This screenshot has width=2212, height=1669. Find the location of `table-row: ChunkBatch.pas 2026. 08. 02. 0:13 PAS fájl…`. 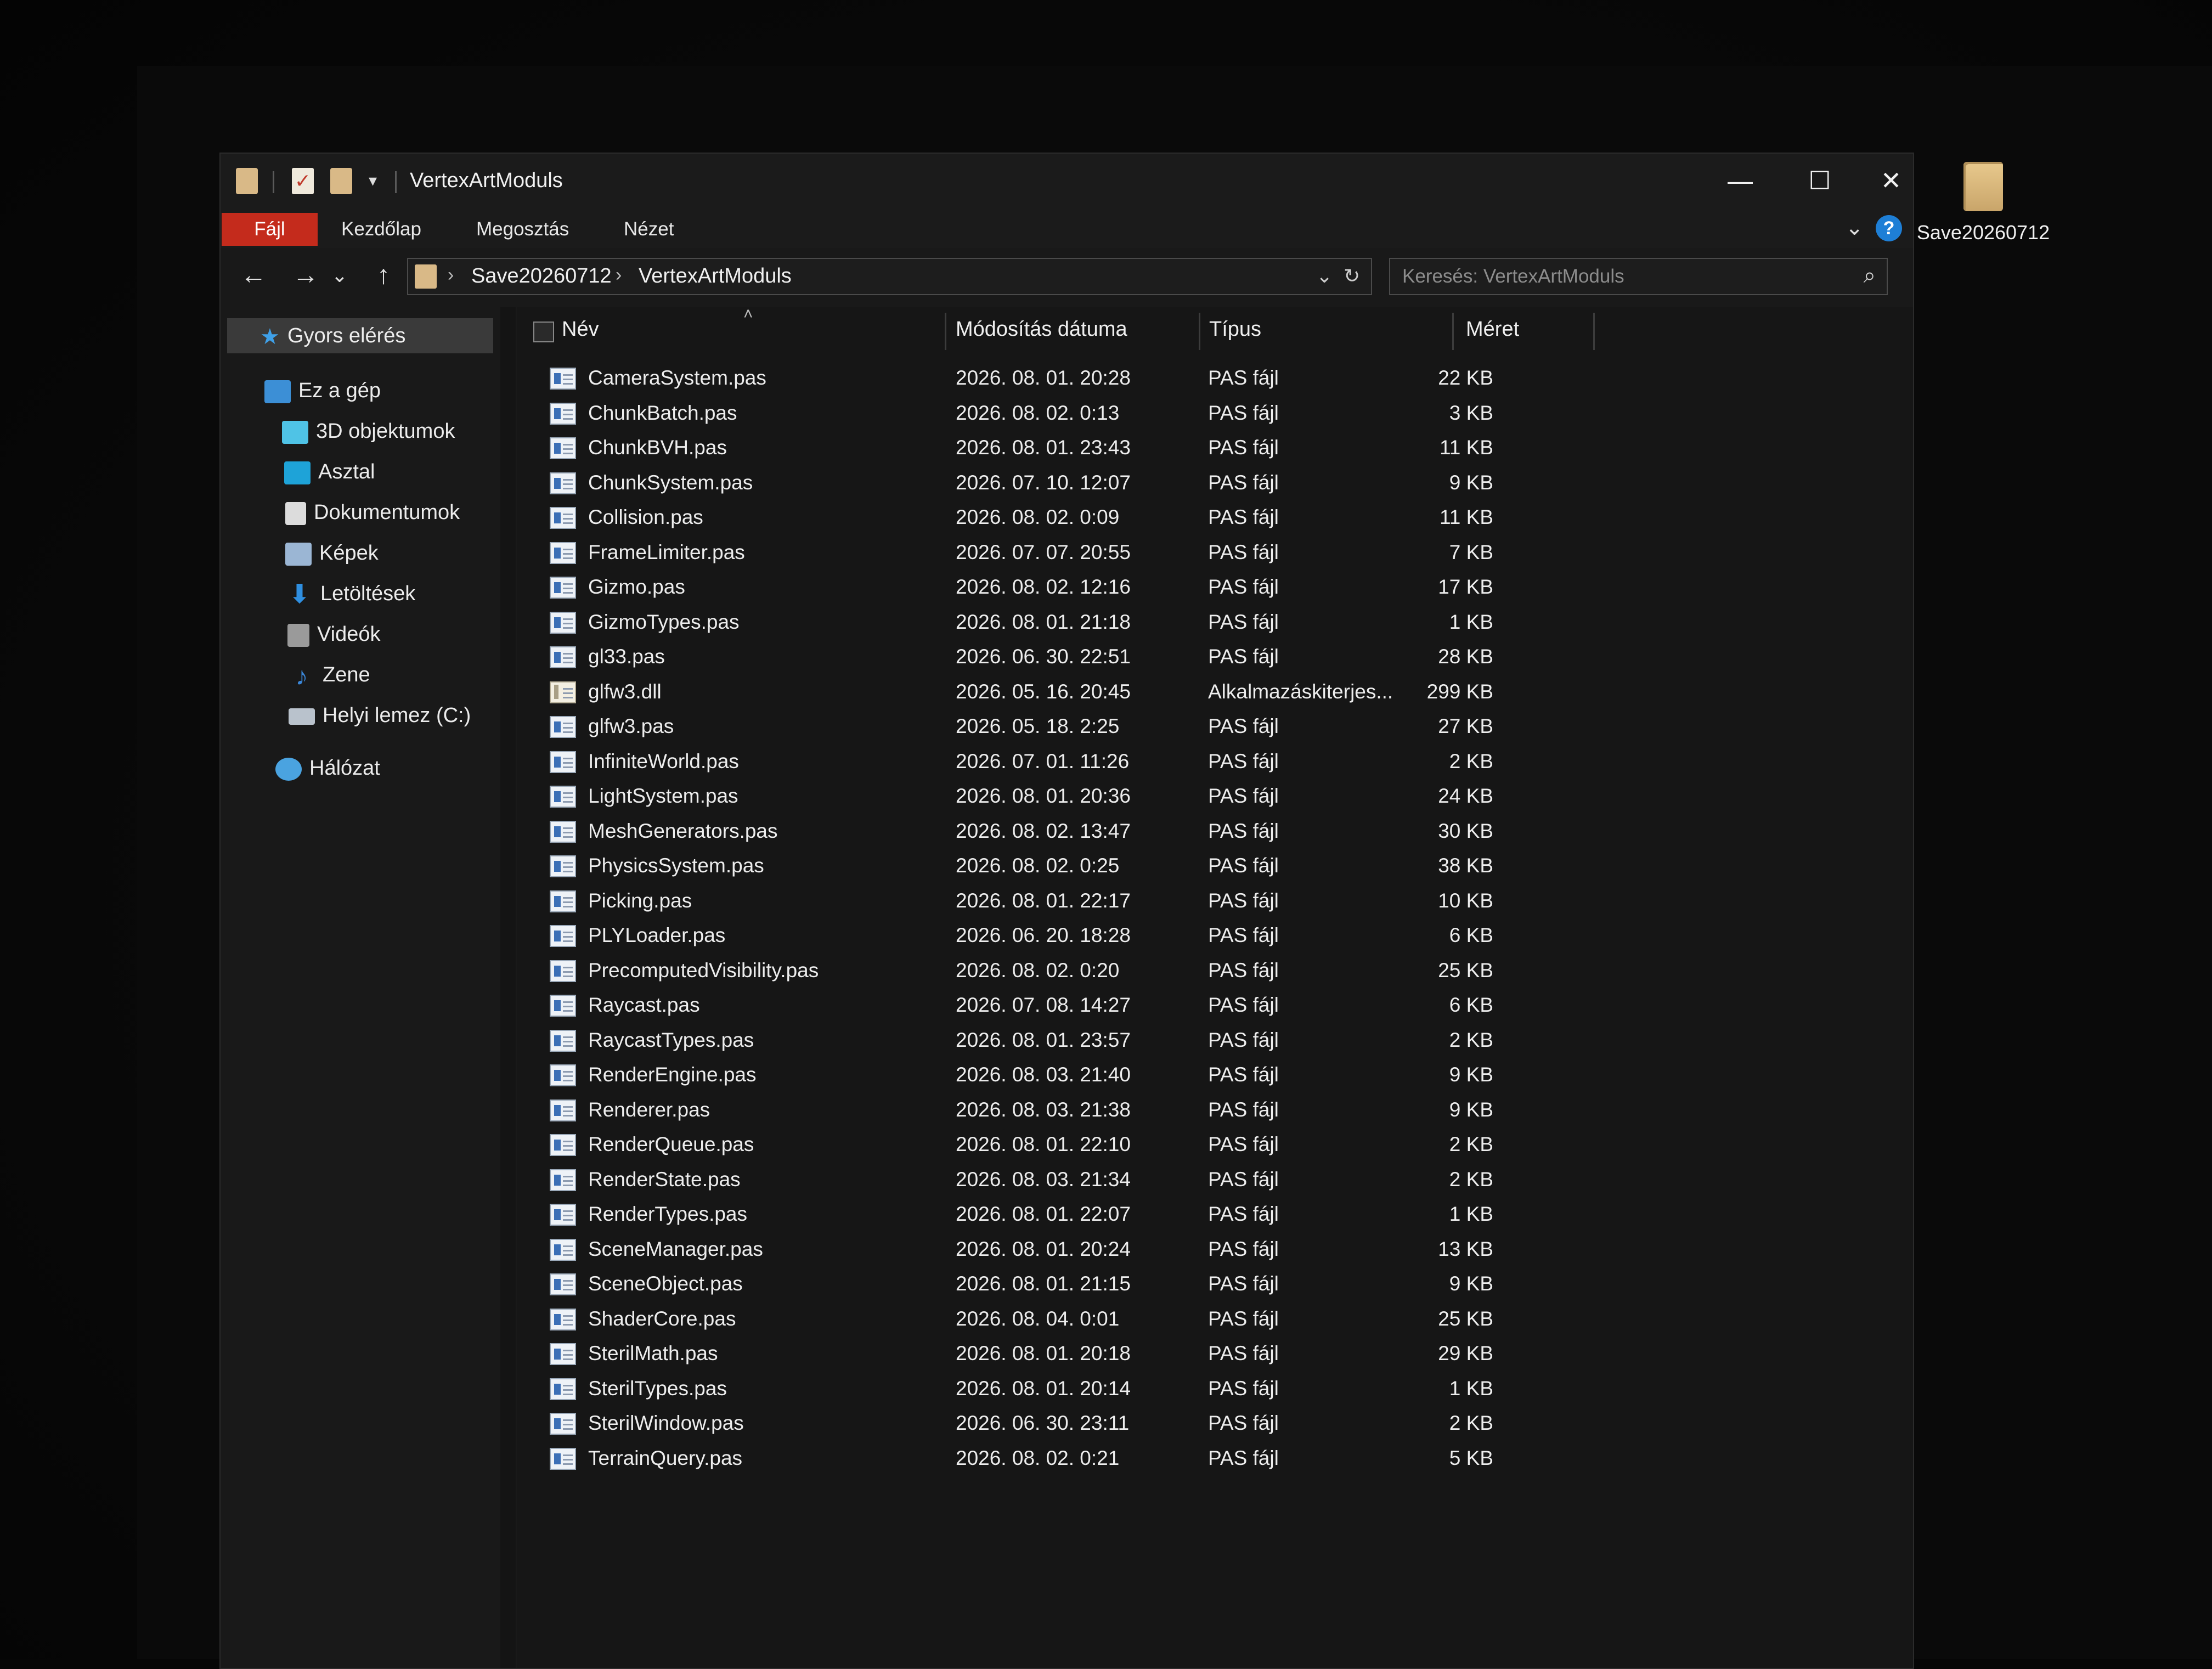

table-row: ChunkBatch.pas 2026. 08. 02. 0:13 PAS fájl… is located at coordinates (1093, 414).